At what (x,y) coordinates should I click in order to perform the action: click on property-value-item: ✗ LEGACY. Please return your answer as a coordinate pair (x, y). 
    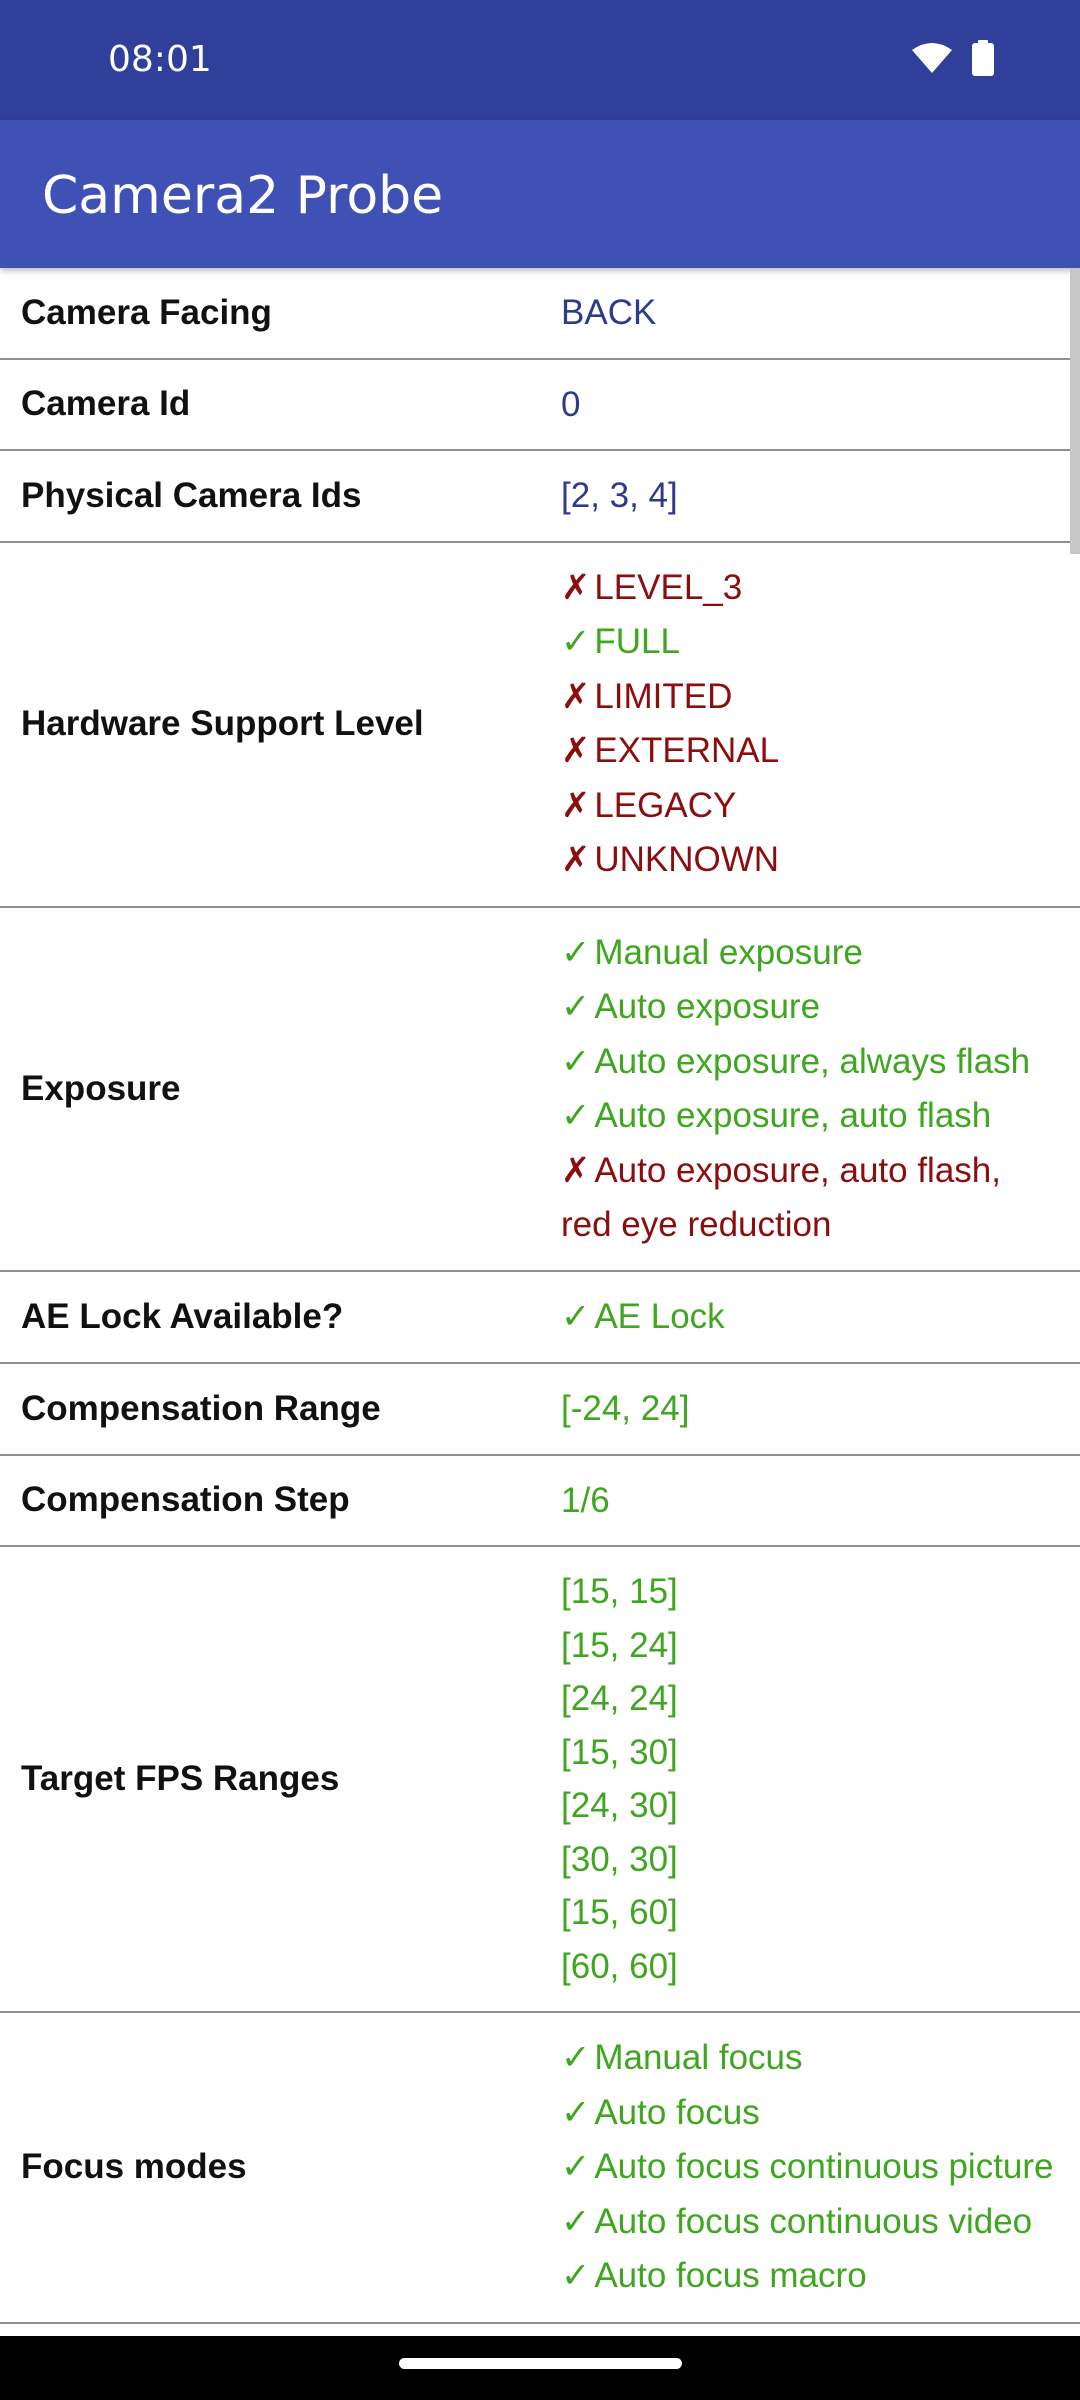
    Looking at the image, I should click on (810, 806).